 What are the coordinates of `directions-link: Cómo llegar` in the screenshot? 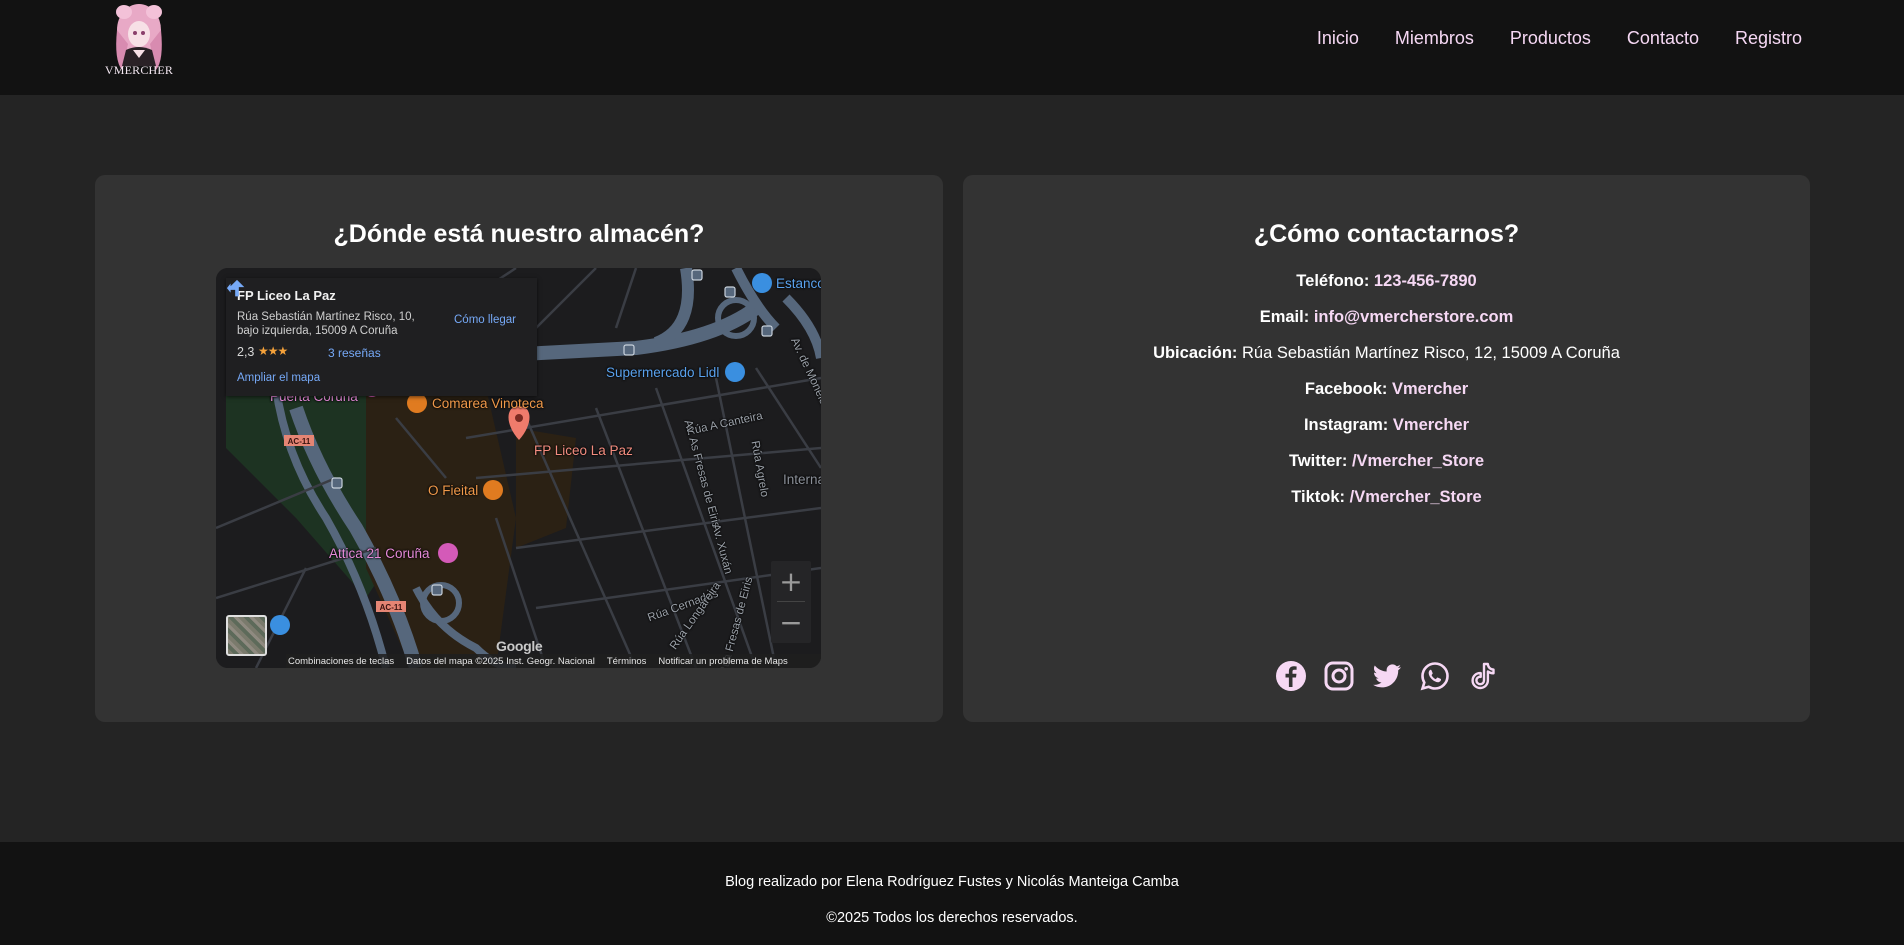 It's located at (485, 320).